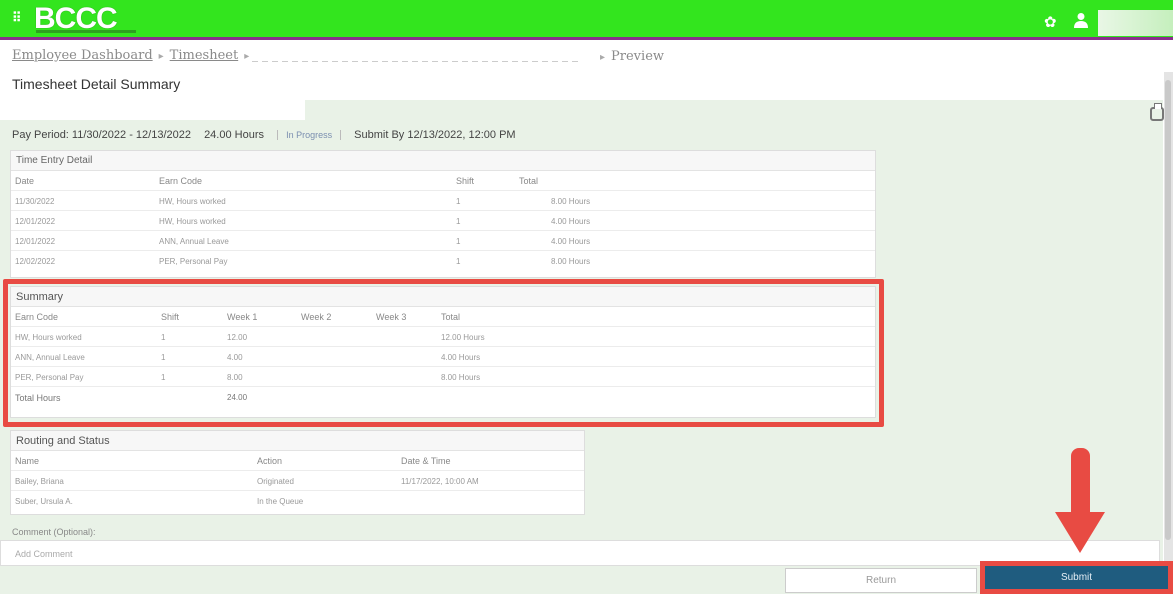 This screenshot has height=594, width=1173. I want to click on table-header-row: Name Action Date & Time, so click(297, 461).